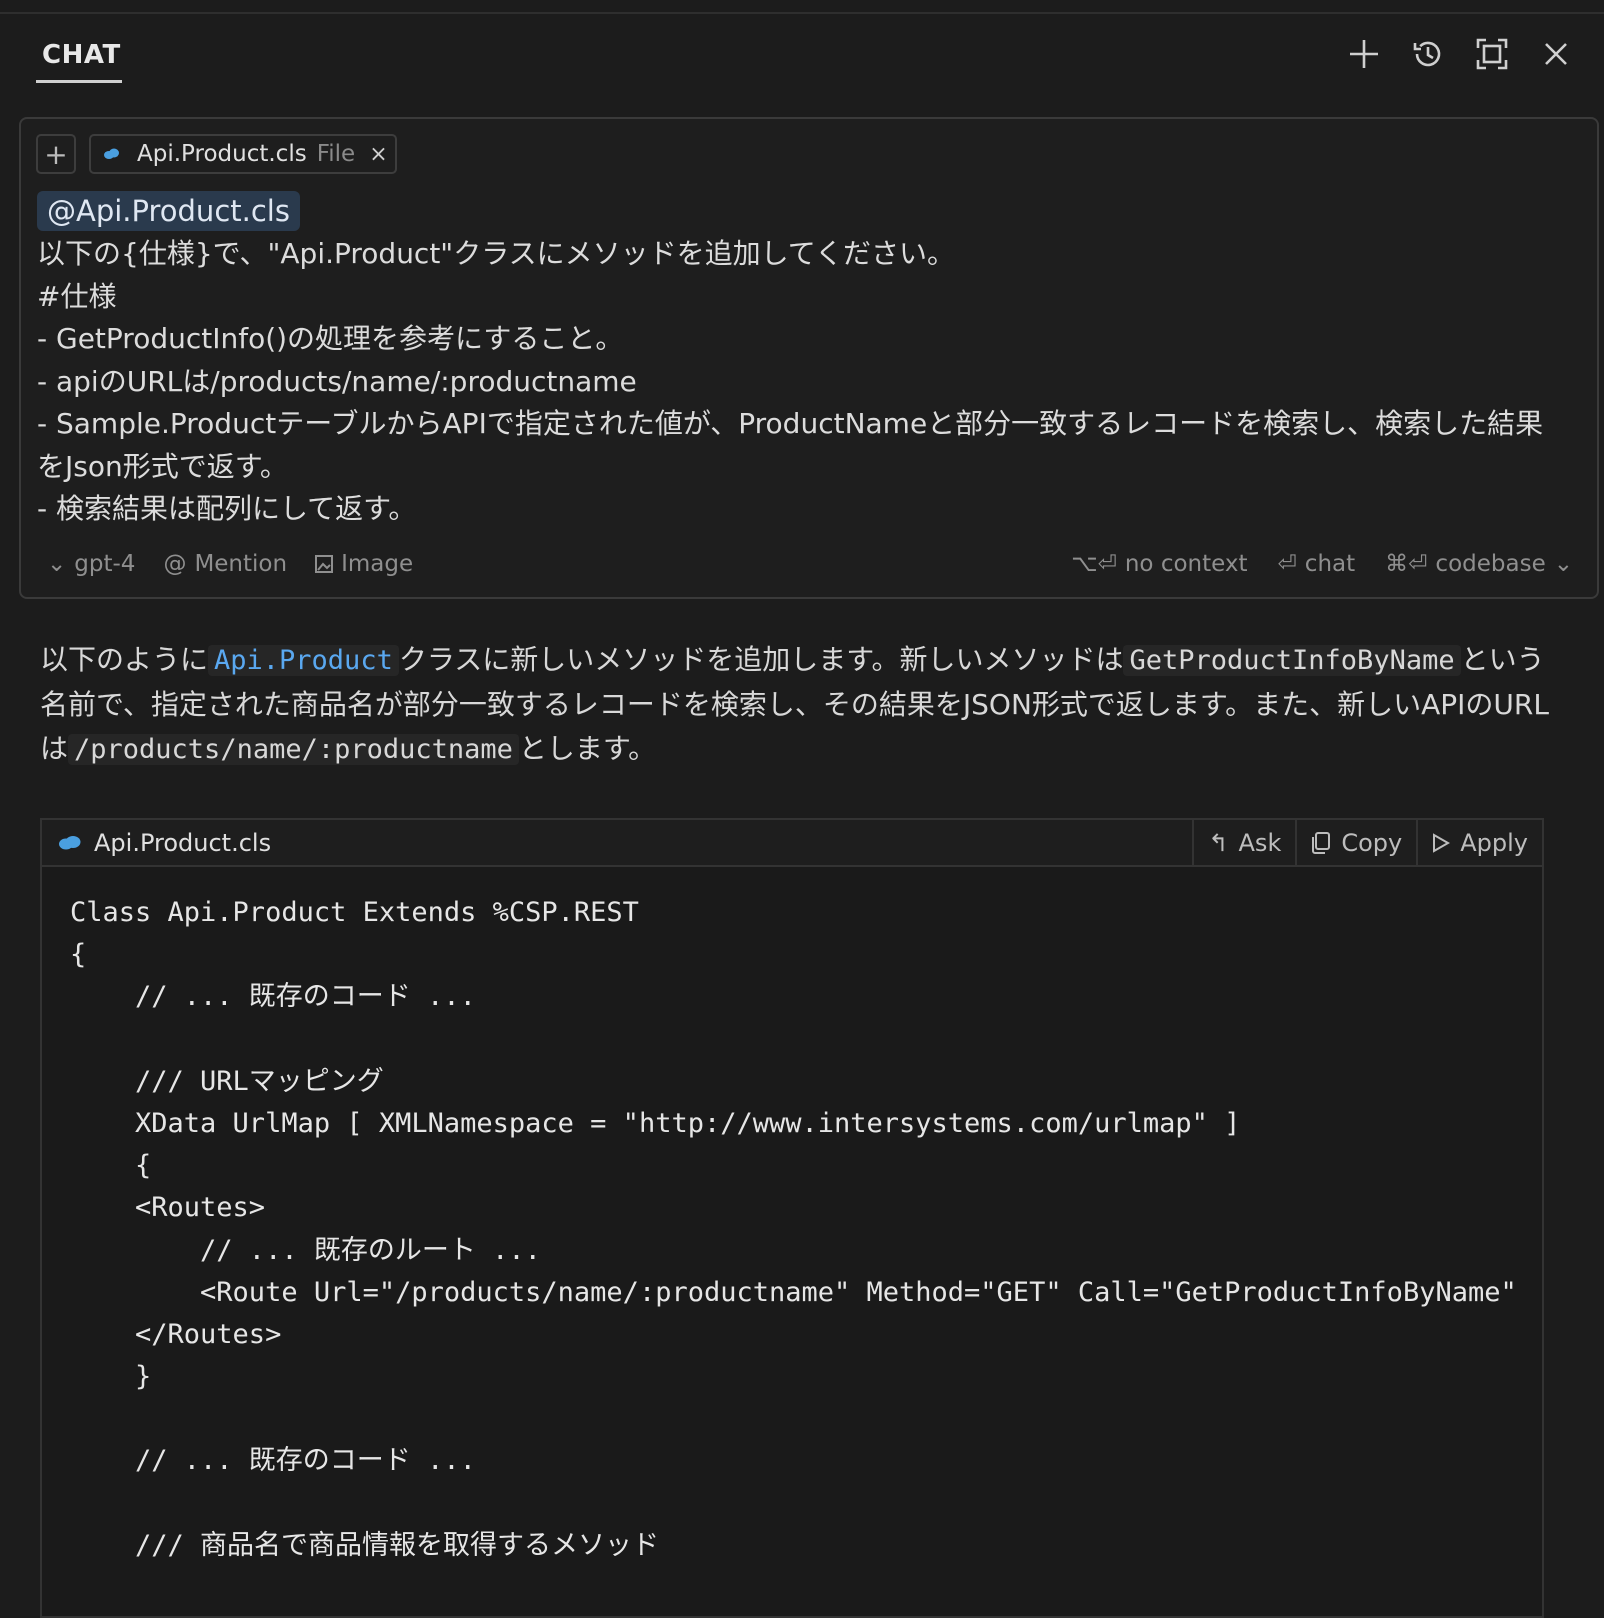 This screenshot has height=1618, width=1604. What do you see at coordinates (303, 660) in the screenshot?
I see `inline-code: Api.Product` at bounding box center [303, 660].